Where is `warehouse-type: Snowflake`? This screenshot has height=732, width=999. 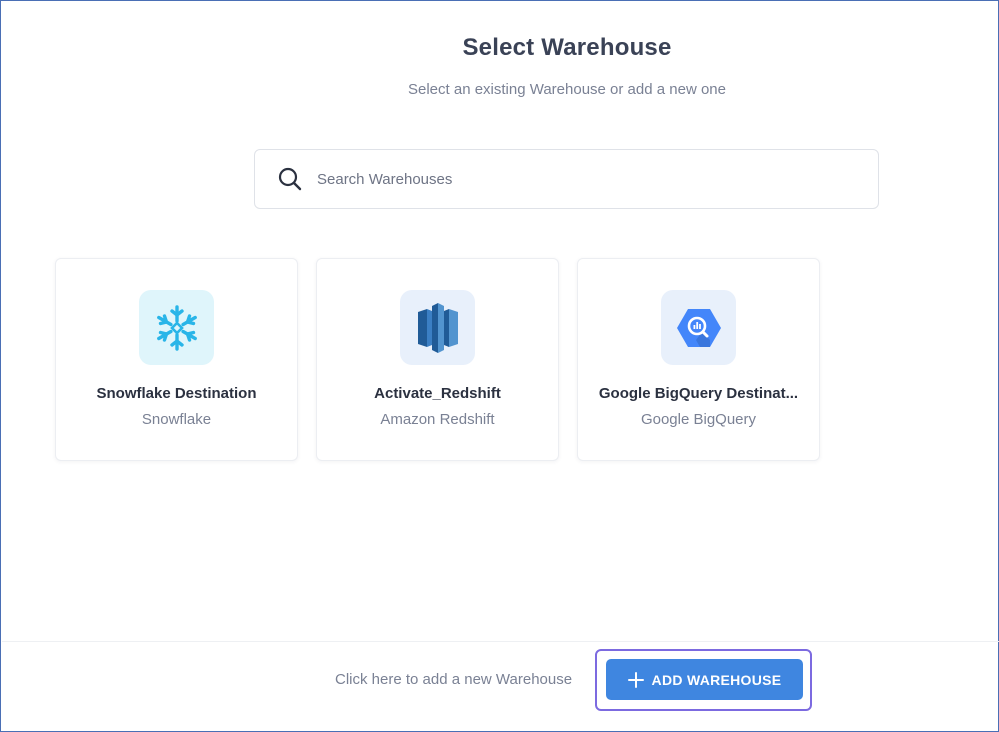 warehouse-type: Snowflake is located at coordinates (176, 419).